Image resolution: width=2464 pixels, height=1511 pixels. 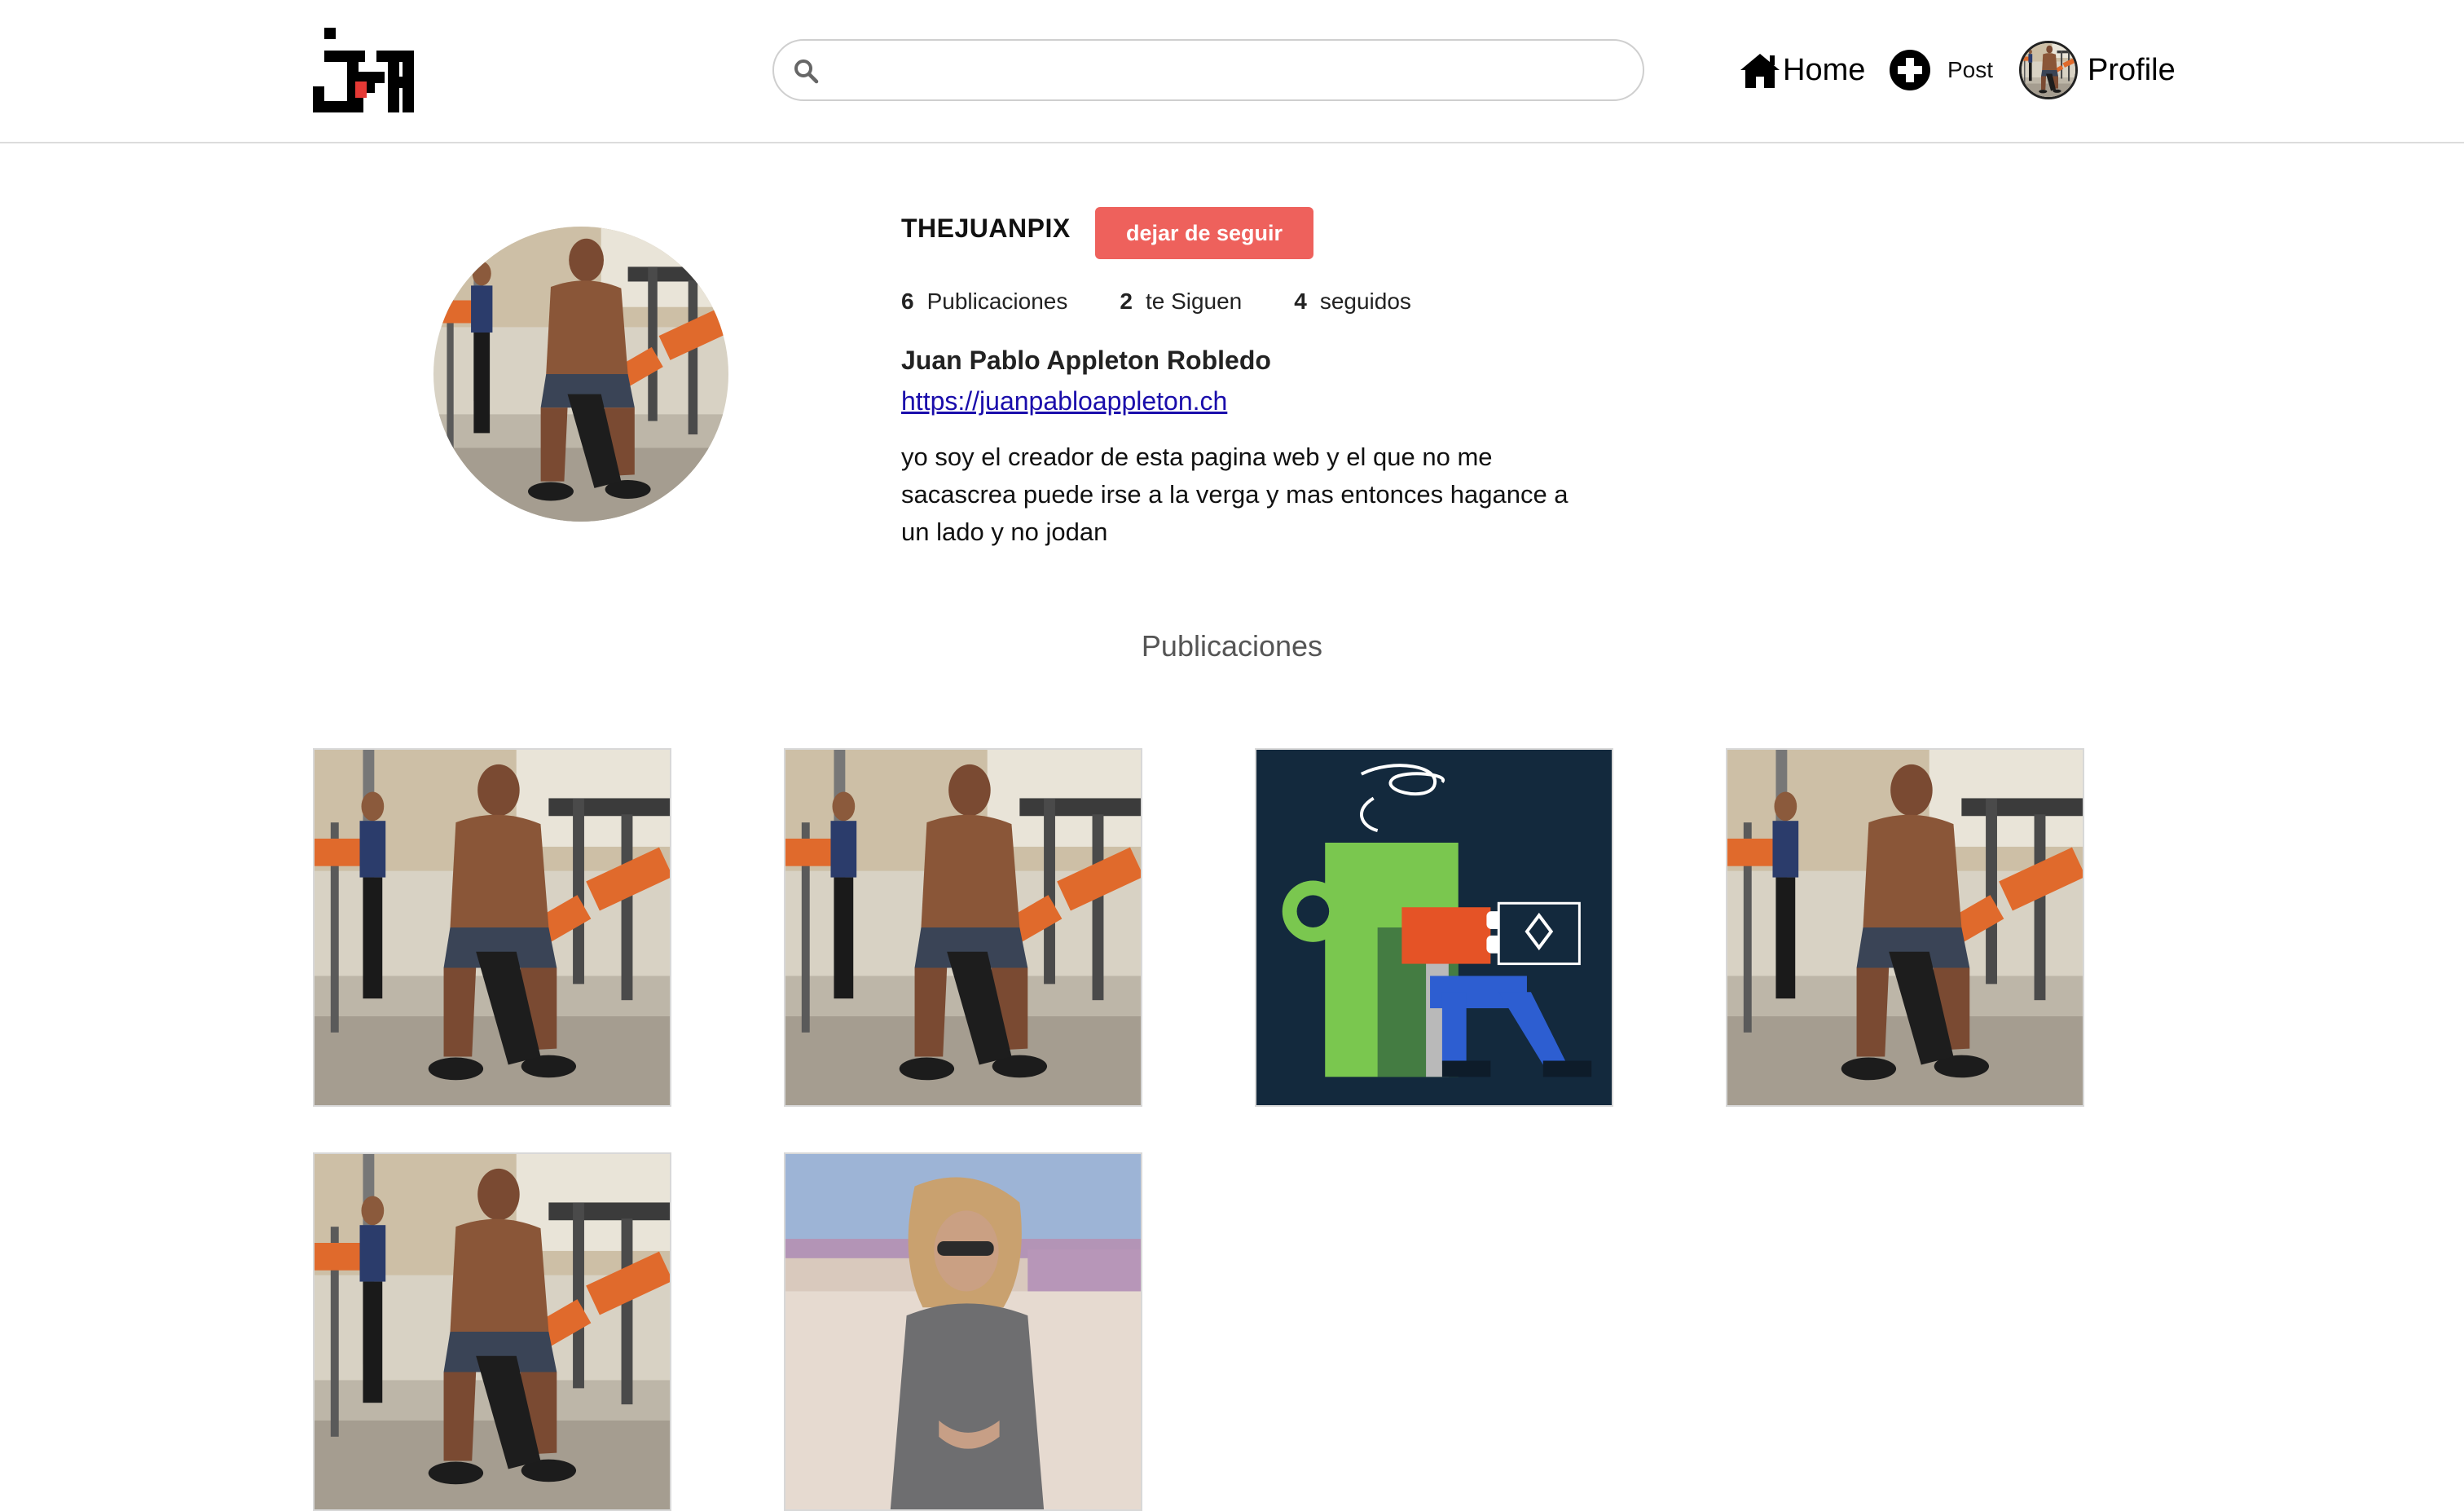 What do you see at coordinates (1194, 301) in the screenshot?
I see `stat-followers-label: te Siguen` at bounding box center [1194, 301].